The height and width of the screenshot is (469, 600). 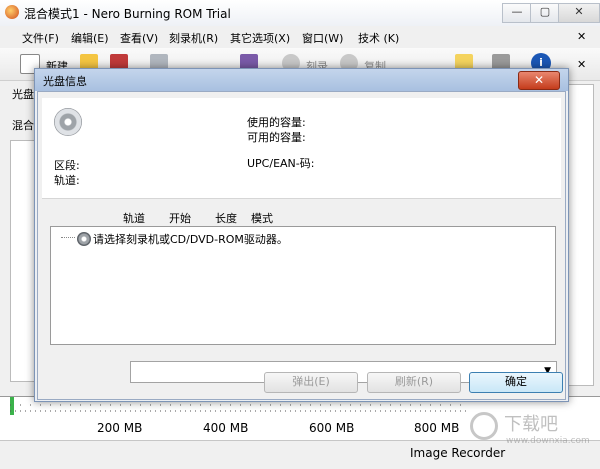 I want to click on section-label: 区段:, so click(x=67, y=165).